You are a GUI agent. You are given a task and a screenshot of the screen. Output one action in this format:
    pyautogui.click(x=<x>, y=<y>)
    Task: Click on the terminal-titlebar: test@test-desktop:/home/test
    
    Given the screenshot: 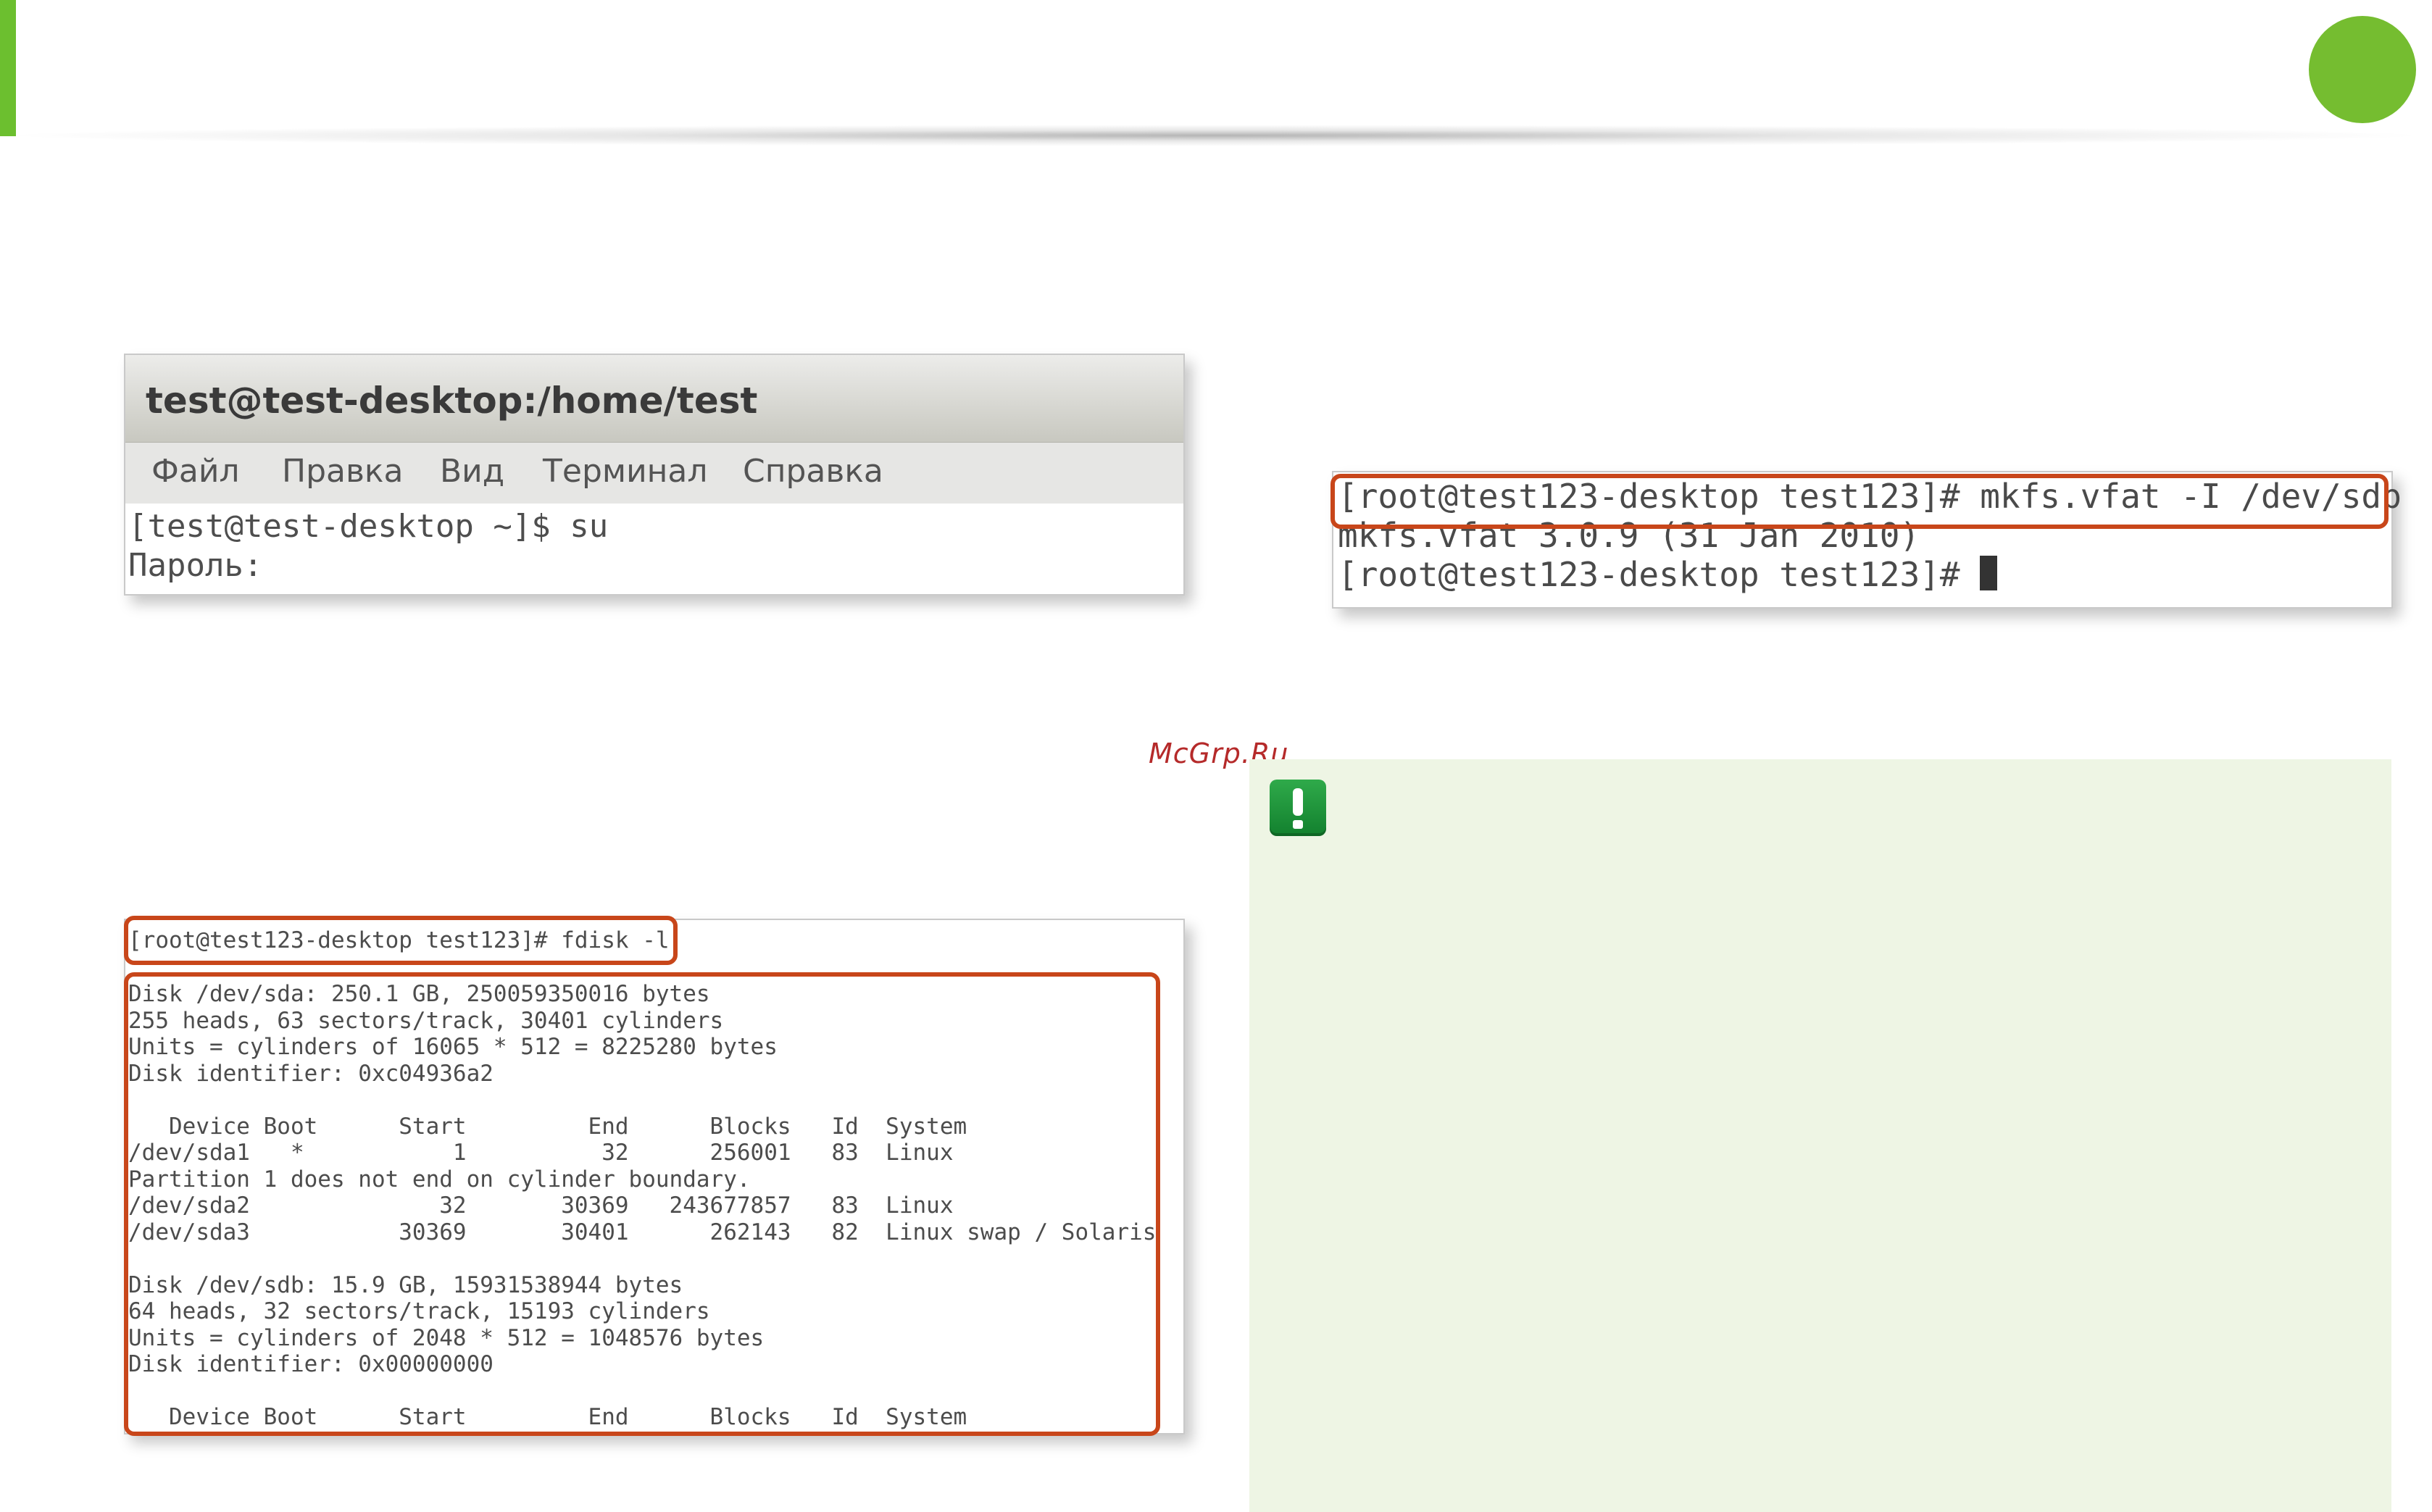 What is the action you would take?
    pyautogui.click(x=654, y=399)
    